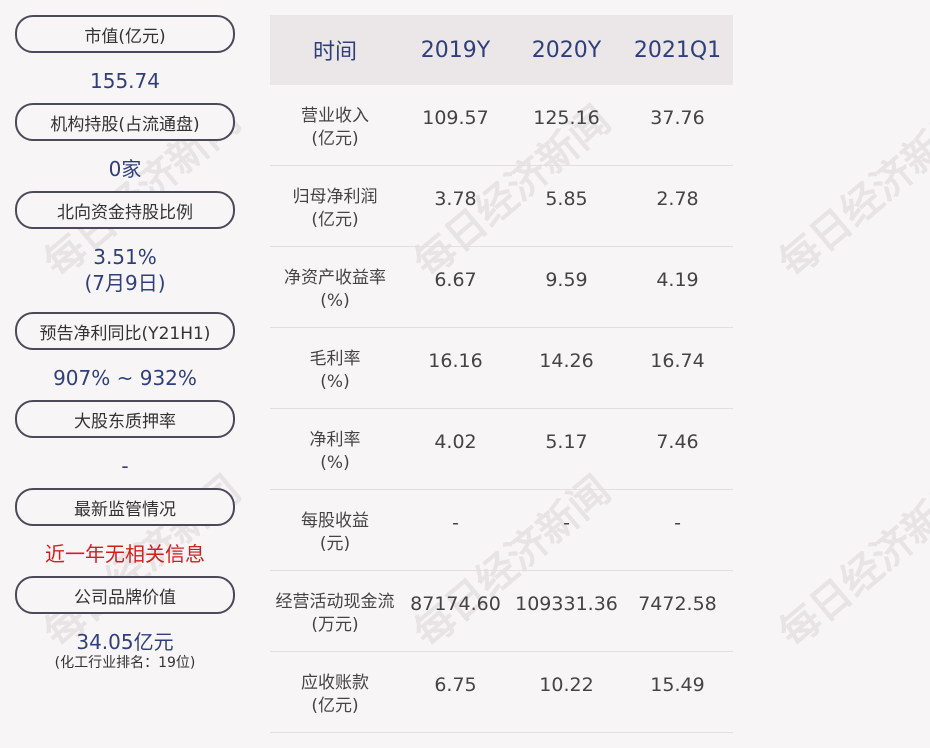  What do you see at coordinates (125, 419) in the screenshot?
I see `pledge-ratio-label: 大股东质押率` at bounding box center [125, 419].